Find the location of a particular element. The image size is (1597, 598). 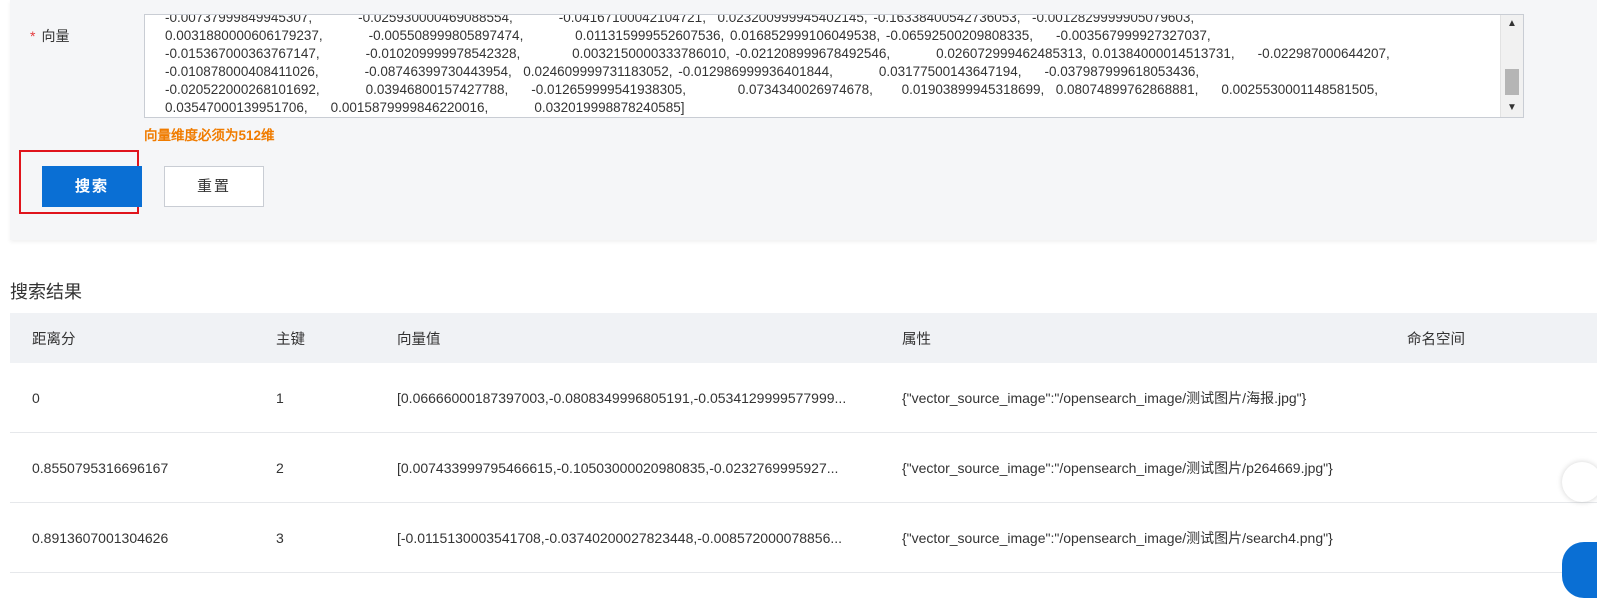

column-header-attributes: 属性 is located at coordinates (1132, 338).